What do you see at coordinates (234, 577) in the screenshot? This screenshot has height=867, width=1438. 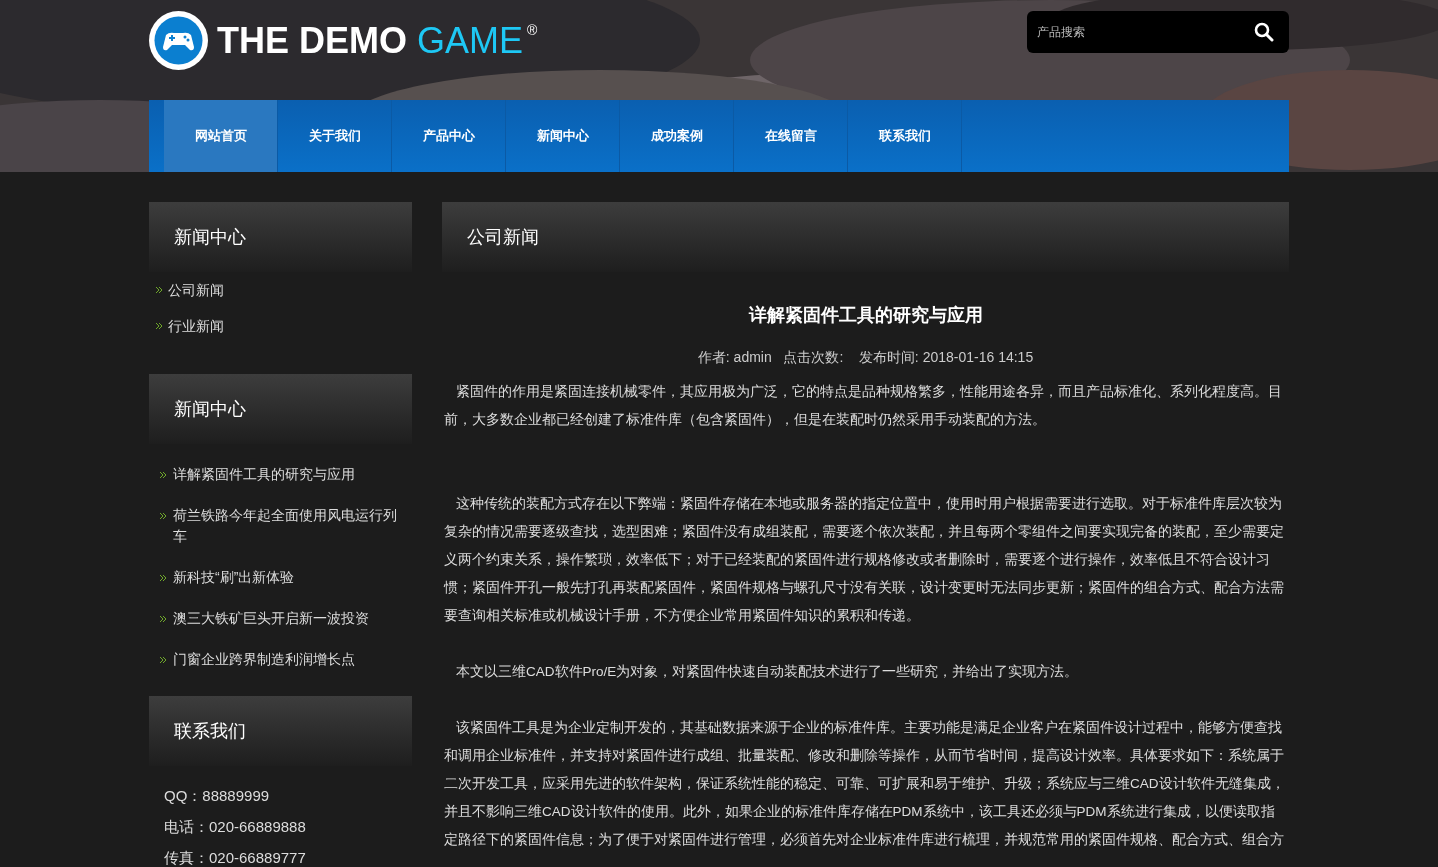 I see `article-link: 新科技“刷”出新体验` at bounding box center [234, 577].